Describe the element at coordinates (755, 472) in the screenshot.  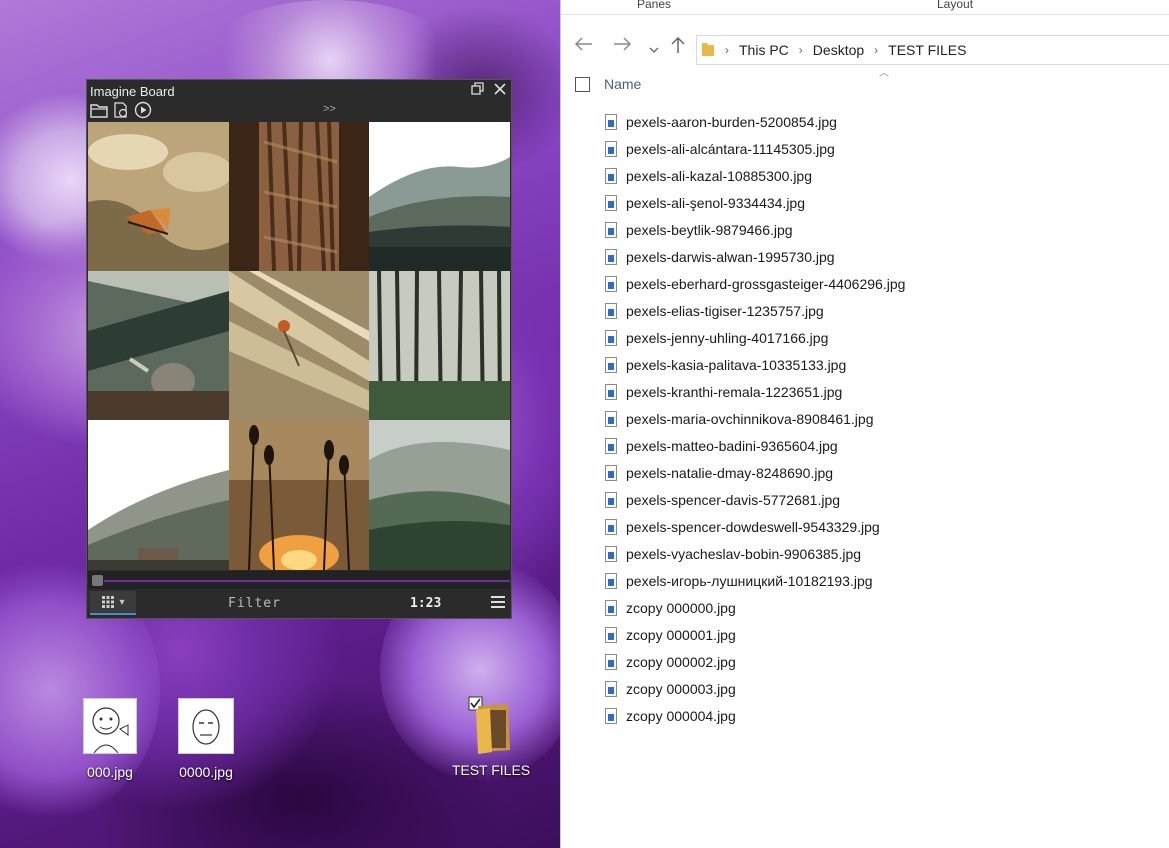
I see `file-list-item: pexels-natalie-dmay-8248690.jpg` at that location.